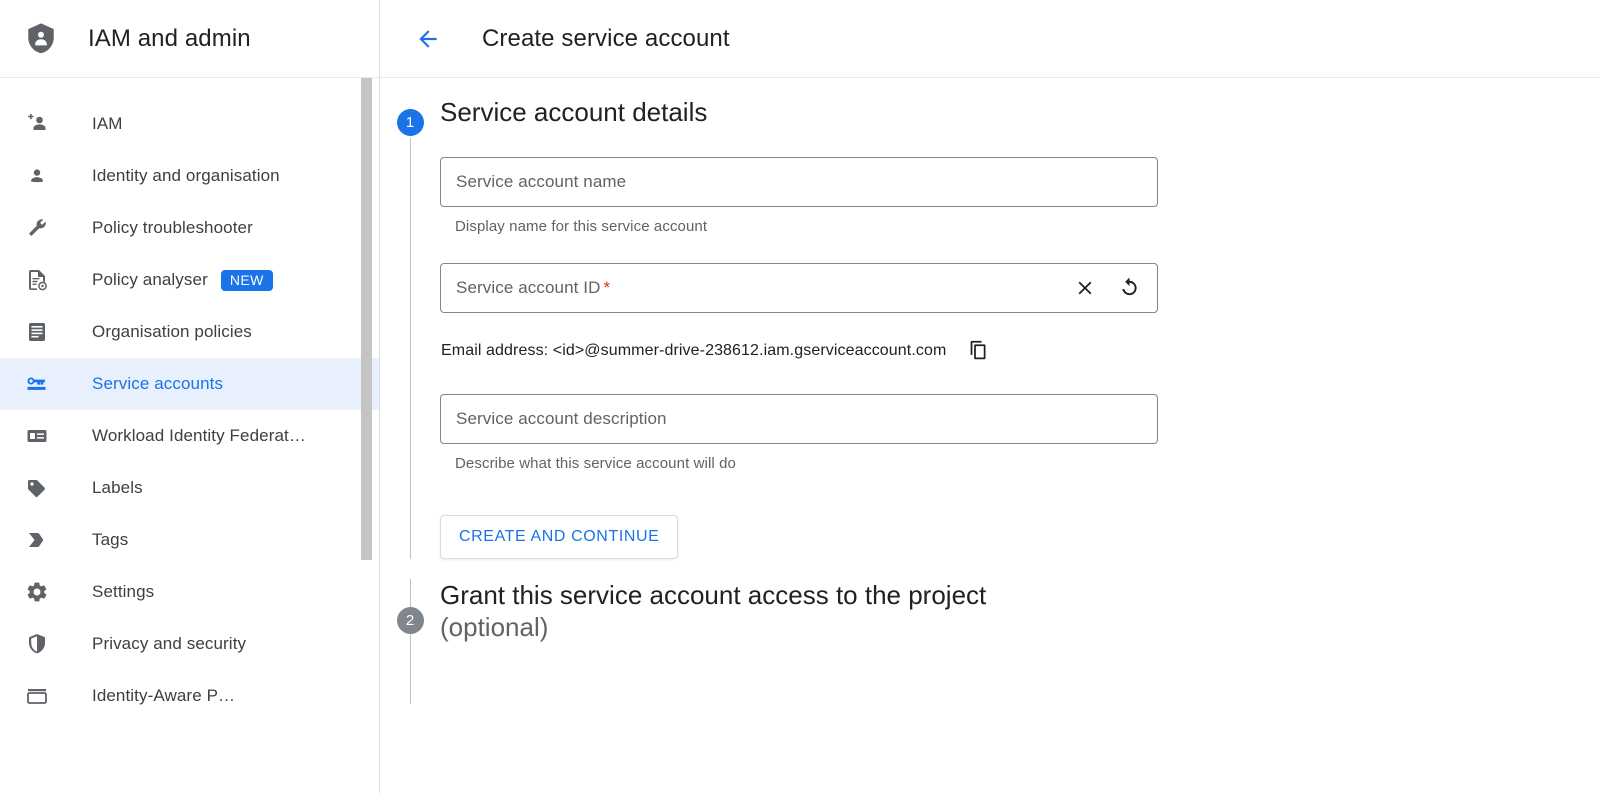  Describe the element at coordinates (37, 384) in the screenshot. I see `key-card-icon` at that location.